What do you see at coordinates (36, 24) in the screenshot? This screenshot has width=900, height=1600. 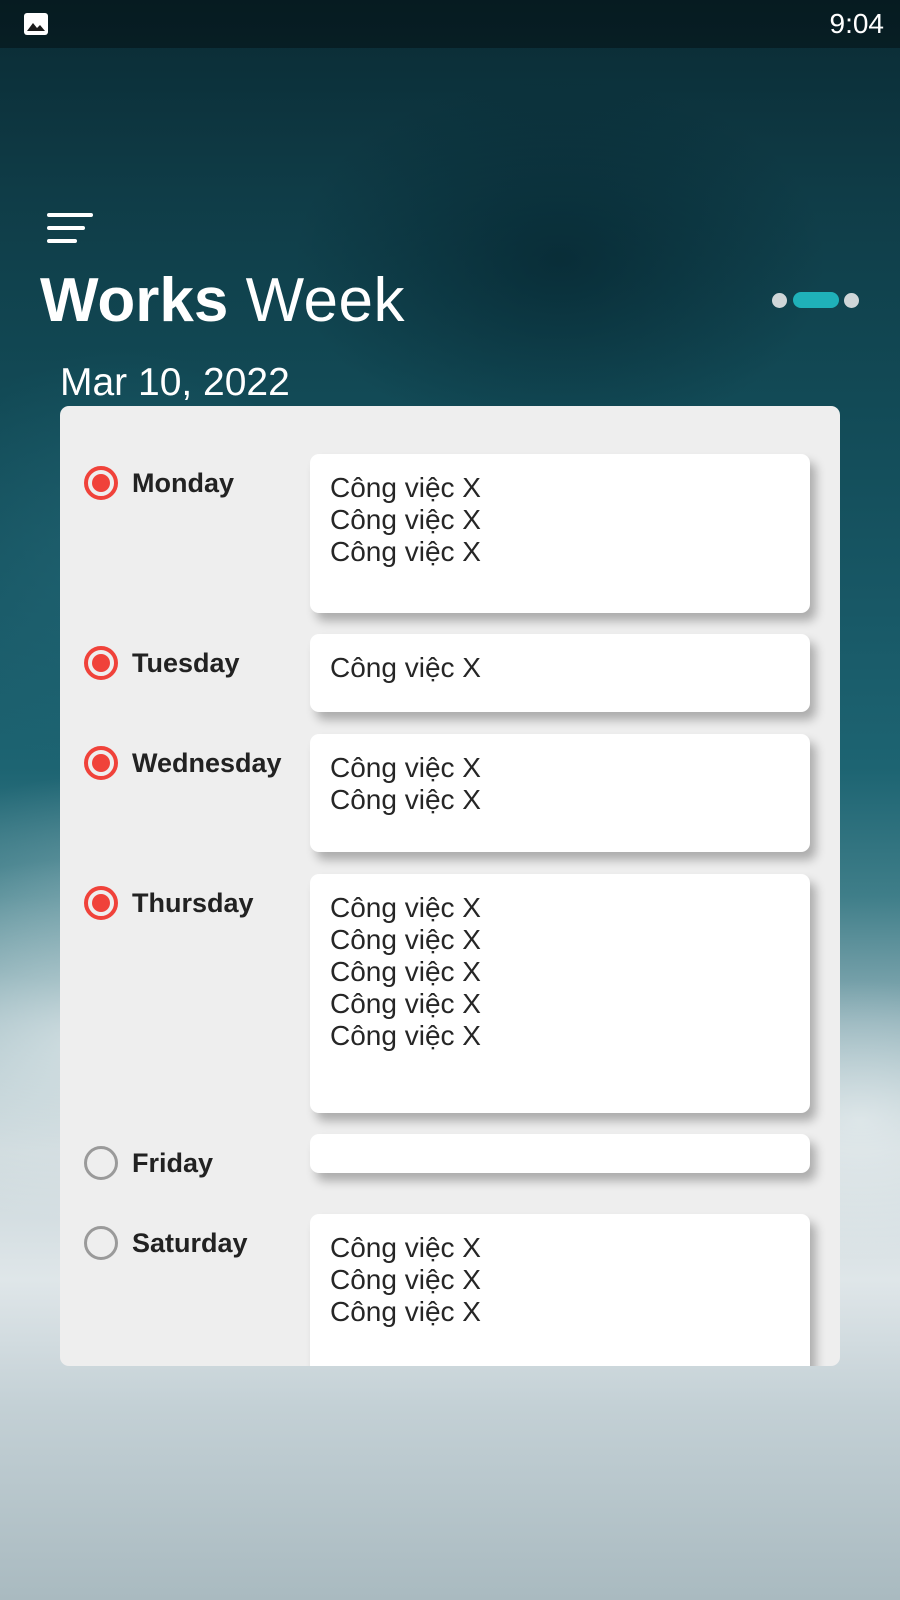 I see `image-icon` at bounding box center [36, 24].